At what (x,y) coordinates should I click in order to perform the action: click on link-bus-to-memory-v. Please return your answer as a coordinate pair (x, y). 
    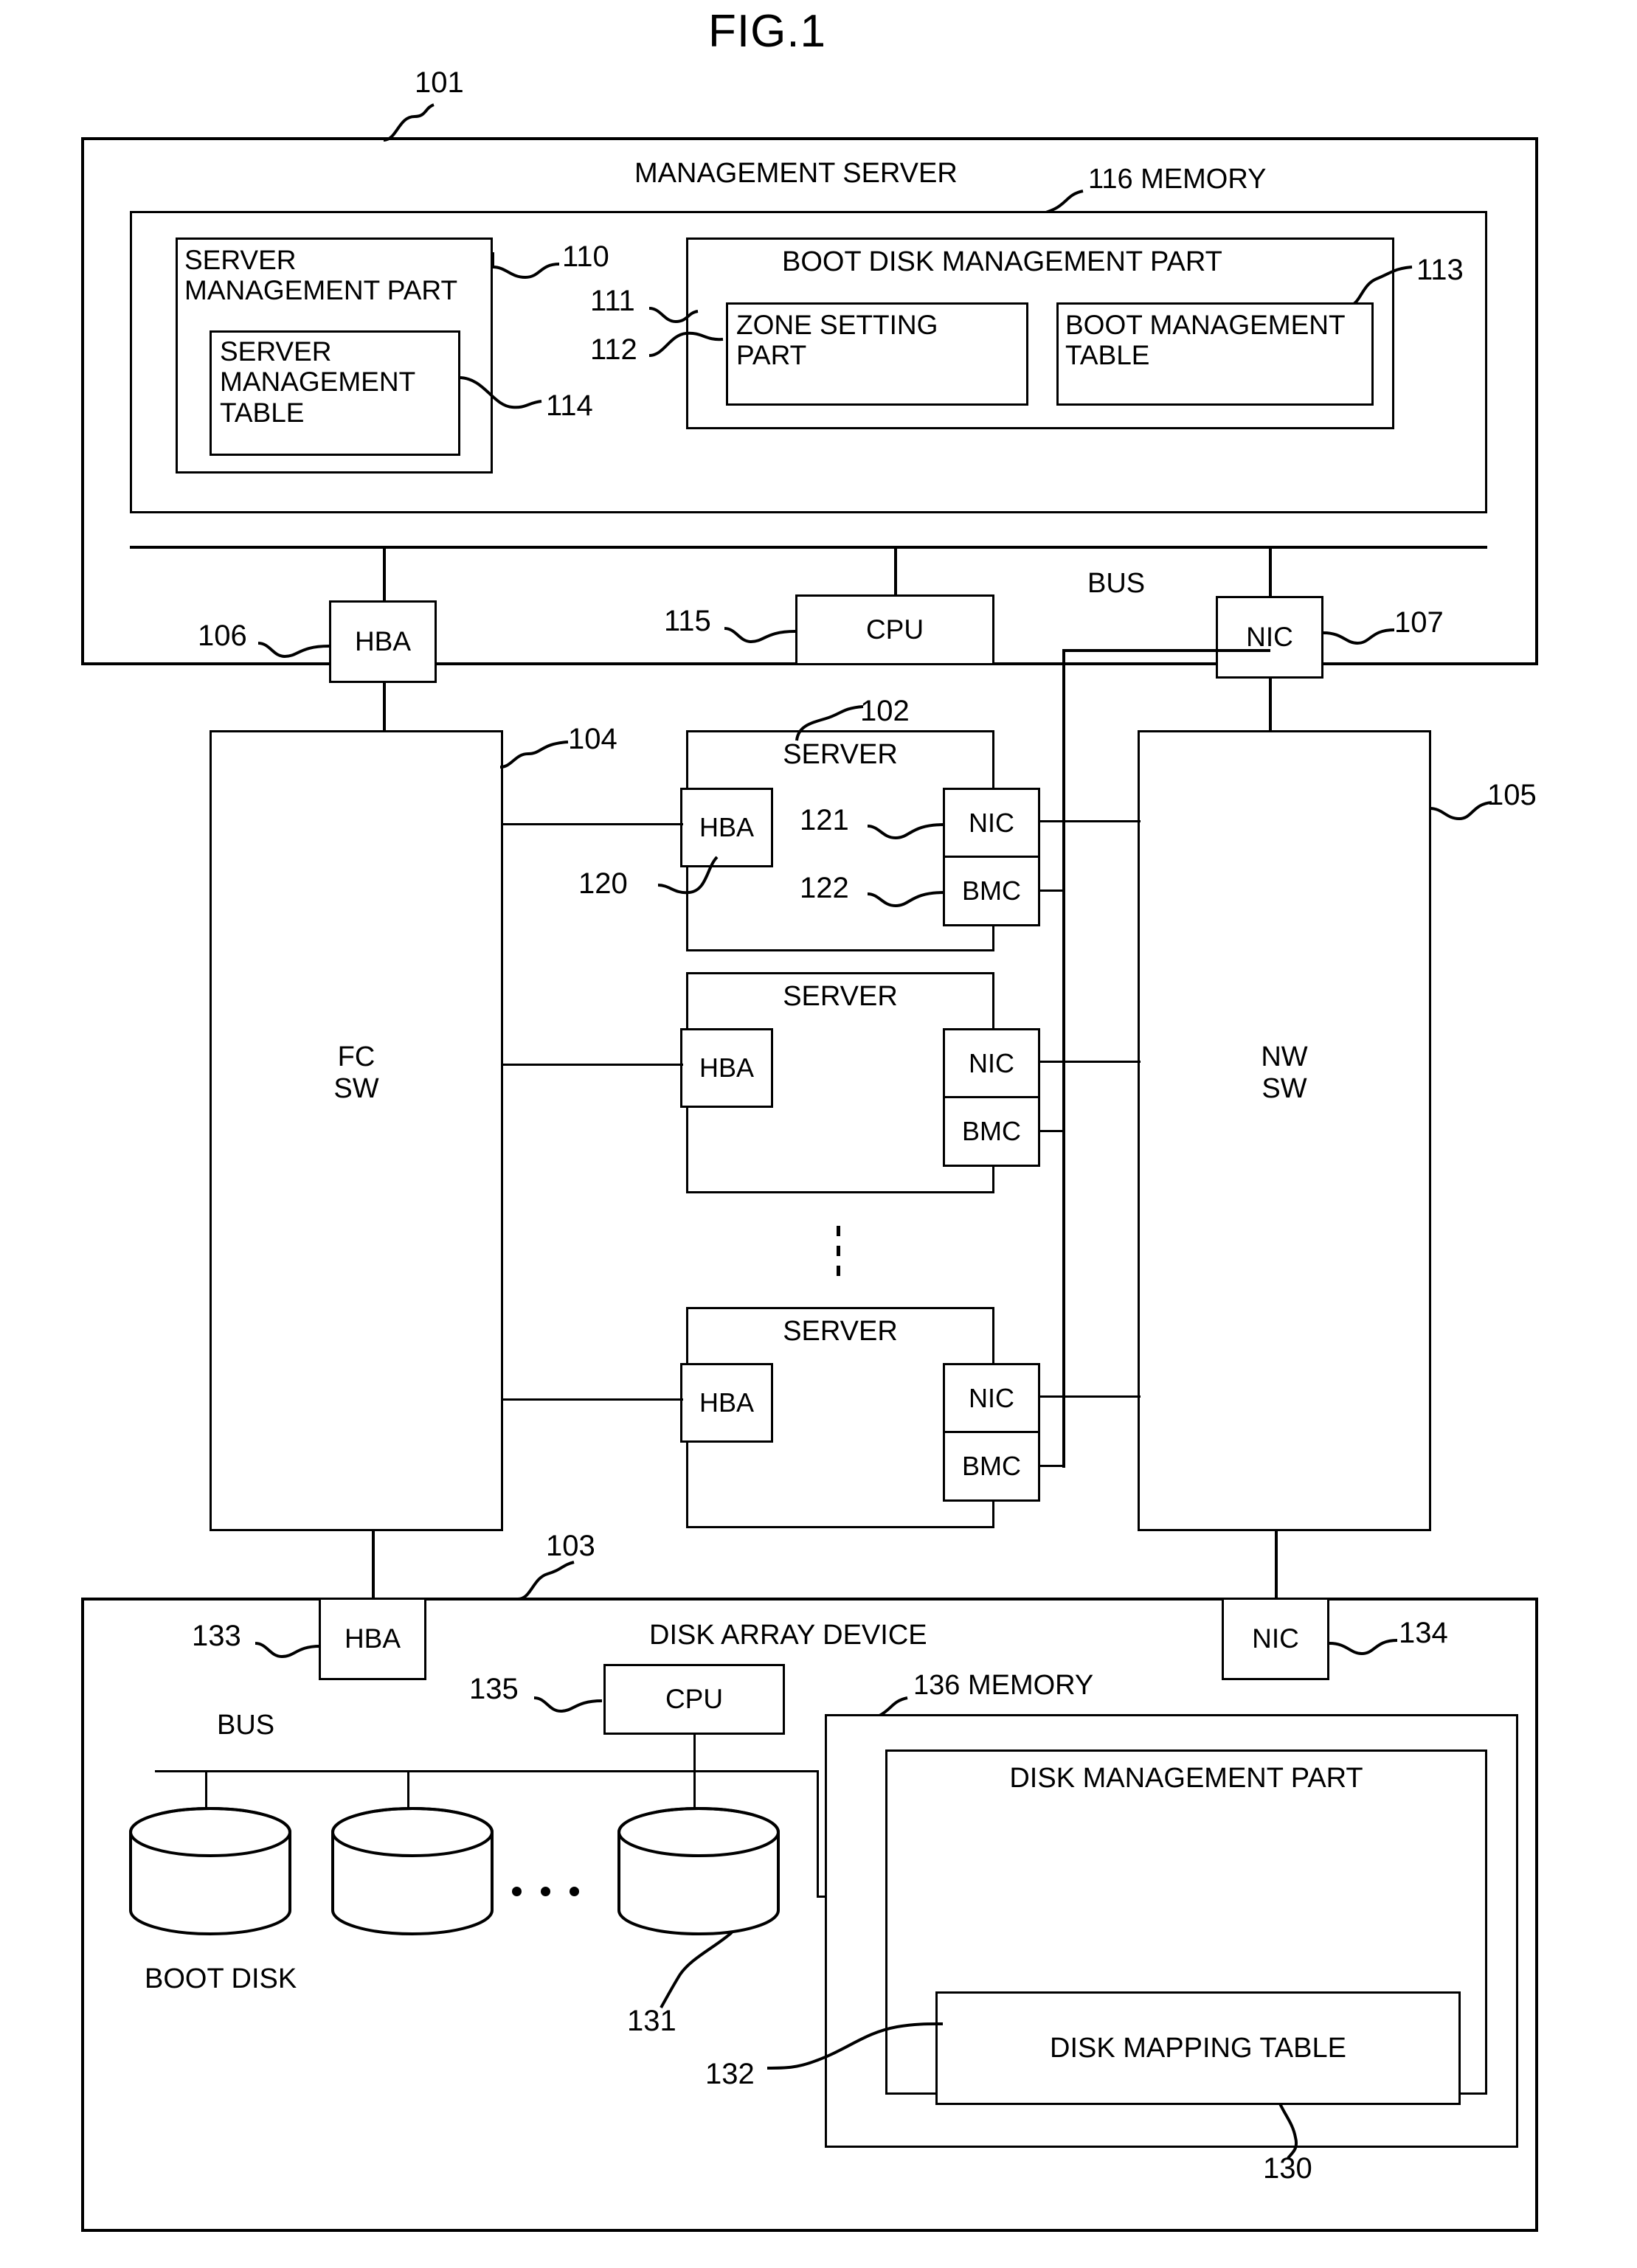
    Looking at the image, I should click on (818, 1833).